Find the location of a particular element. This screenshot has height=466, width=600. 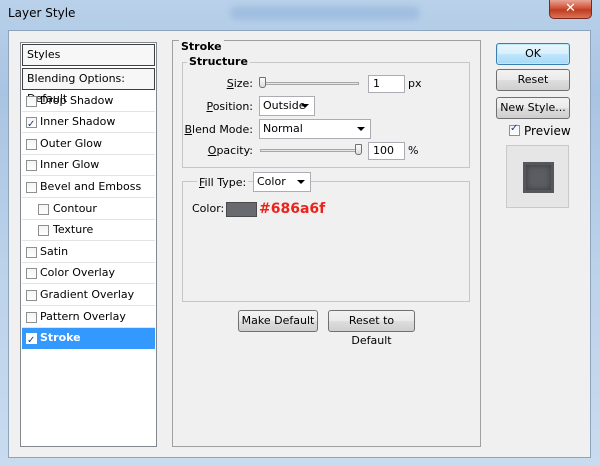

checkbox-gradient-overlay is located at coordinates (31, 295).